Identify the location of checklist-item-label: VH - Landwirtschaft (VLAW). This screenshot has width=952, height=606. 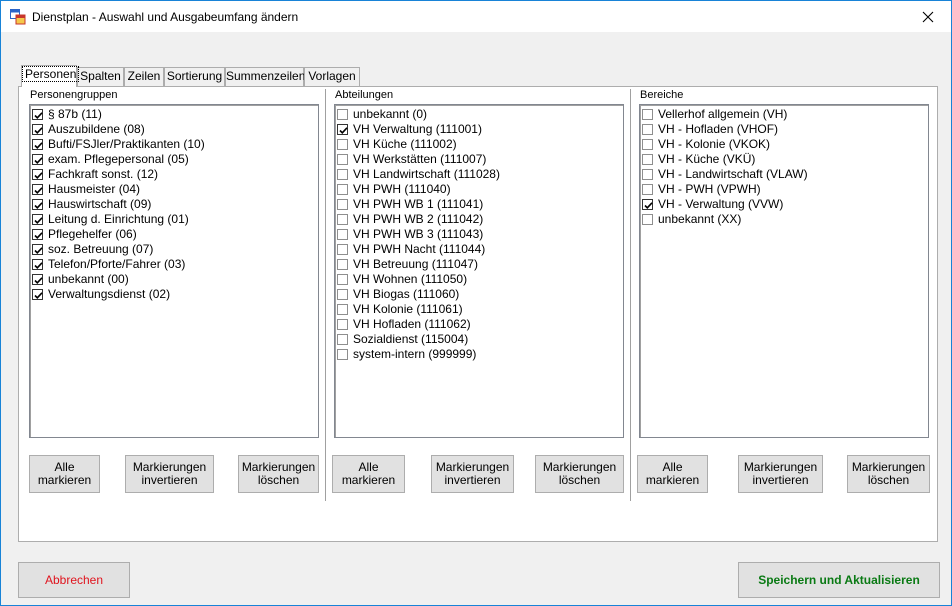
(733, 174).